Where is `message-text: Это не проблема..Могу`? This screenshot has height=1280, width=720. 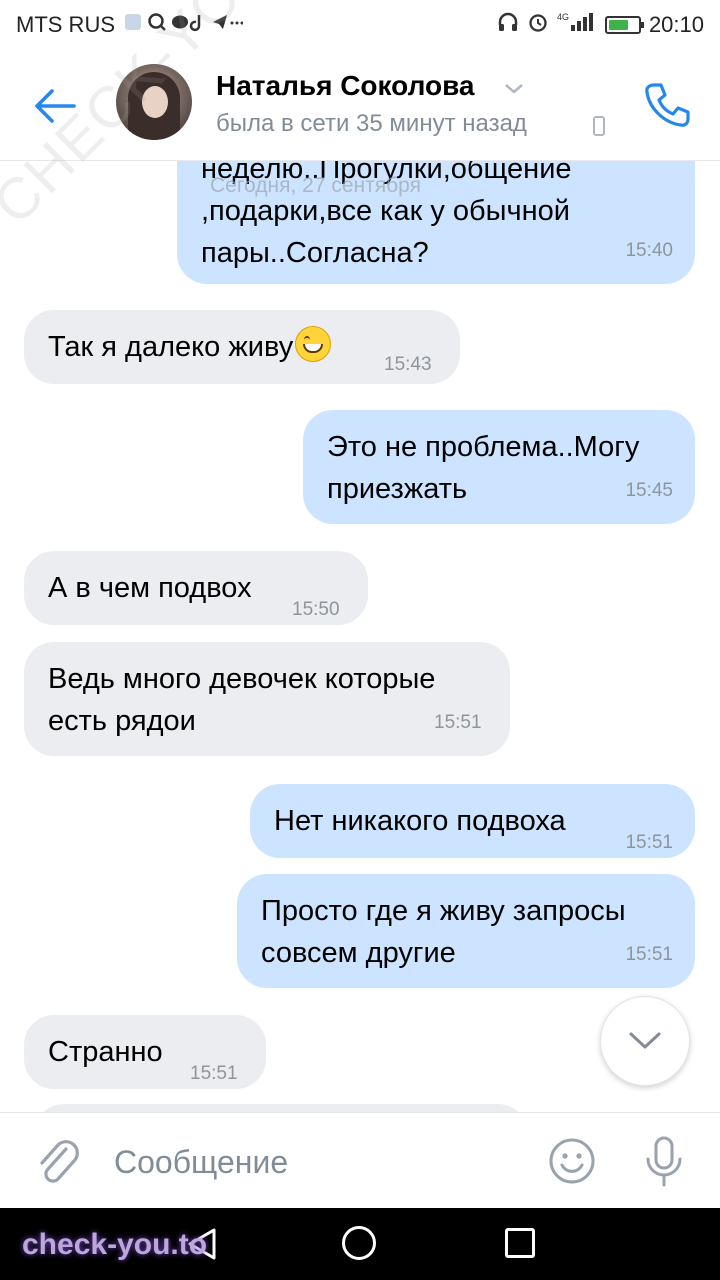 message-text: Это не проблема..Могу is located at coordinates (483, 447).